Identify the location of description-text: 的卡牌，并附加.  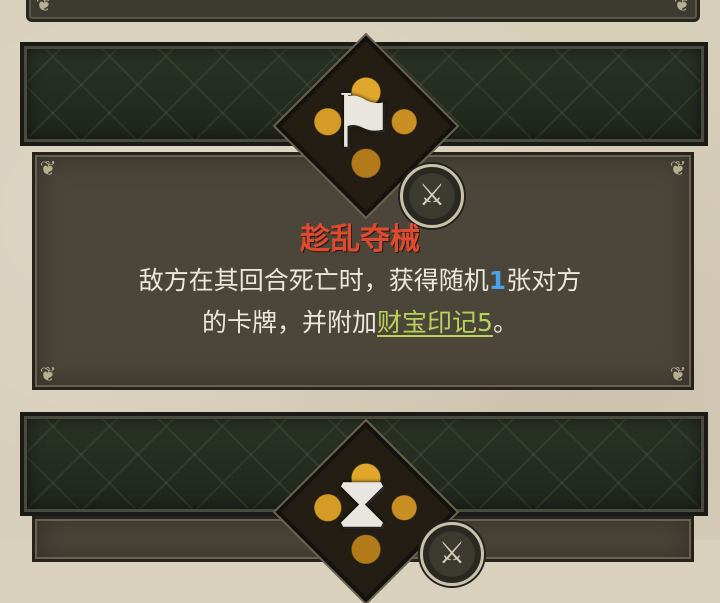
(290, 322).